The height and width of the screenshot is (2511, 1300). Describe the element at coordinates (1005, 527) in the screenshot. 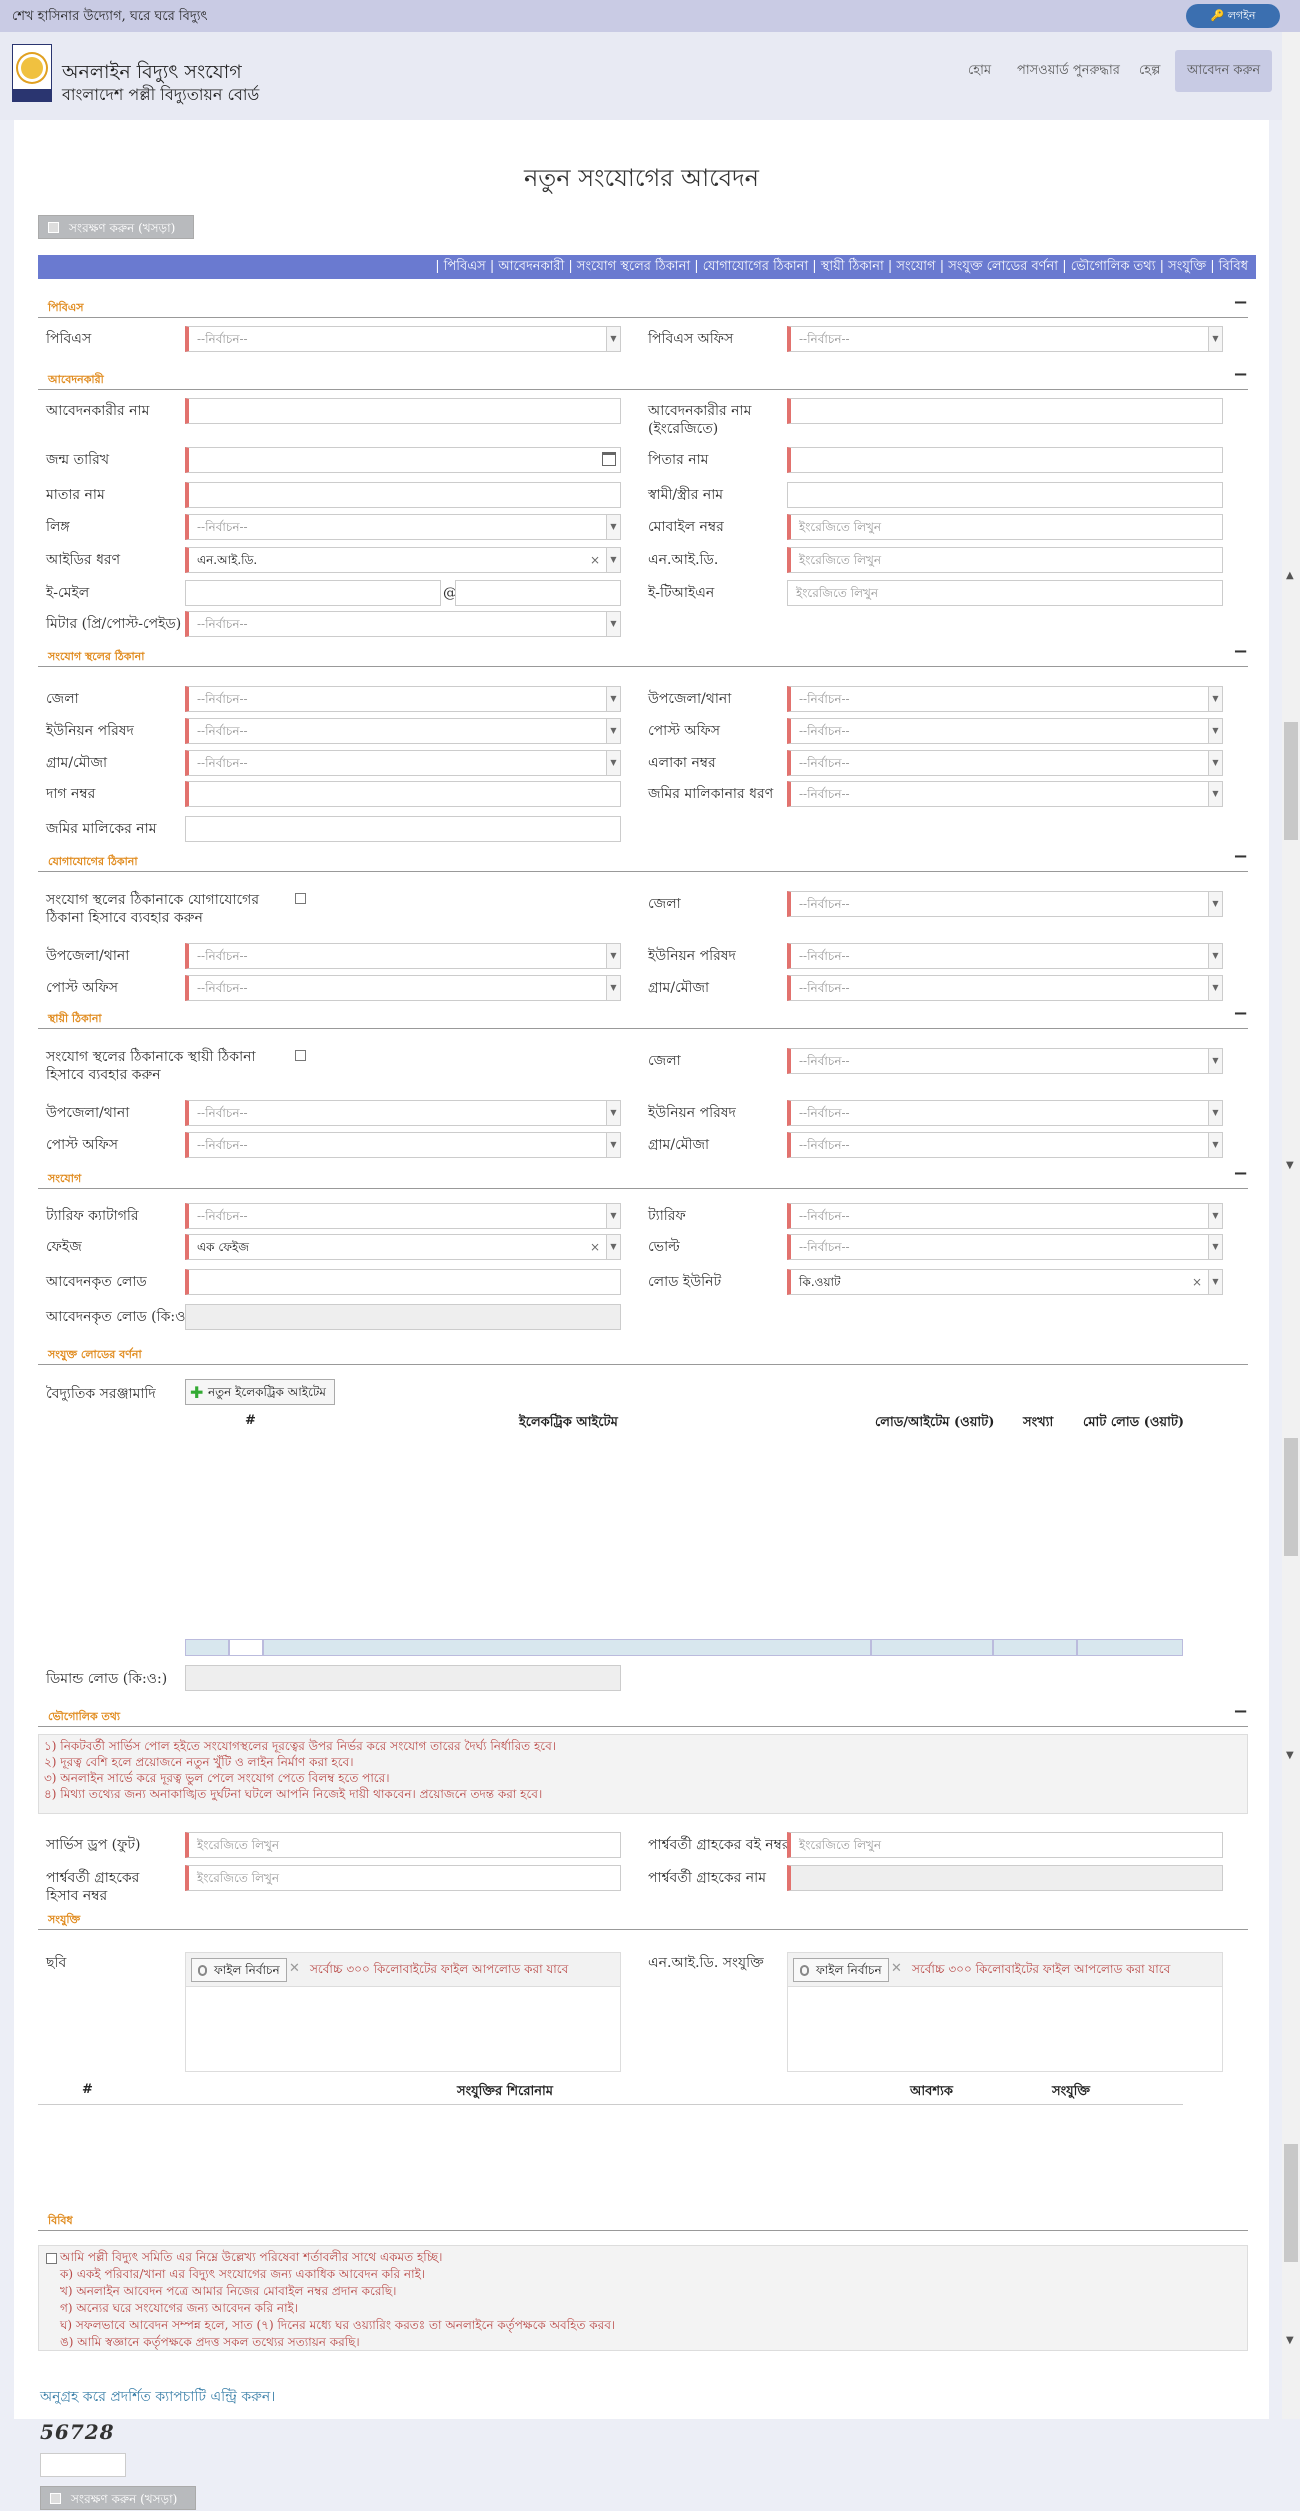

I see `mobile-input: ইংরেজিতে লিখুন` at that location.